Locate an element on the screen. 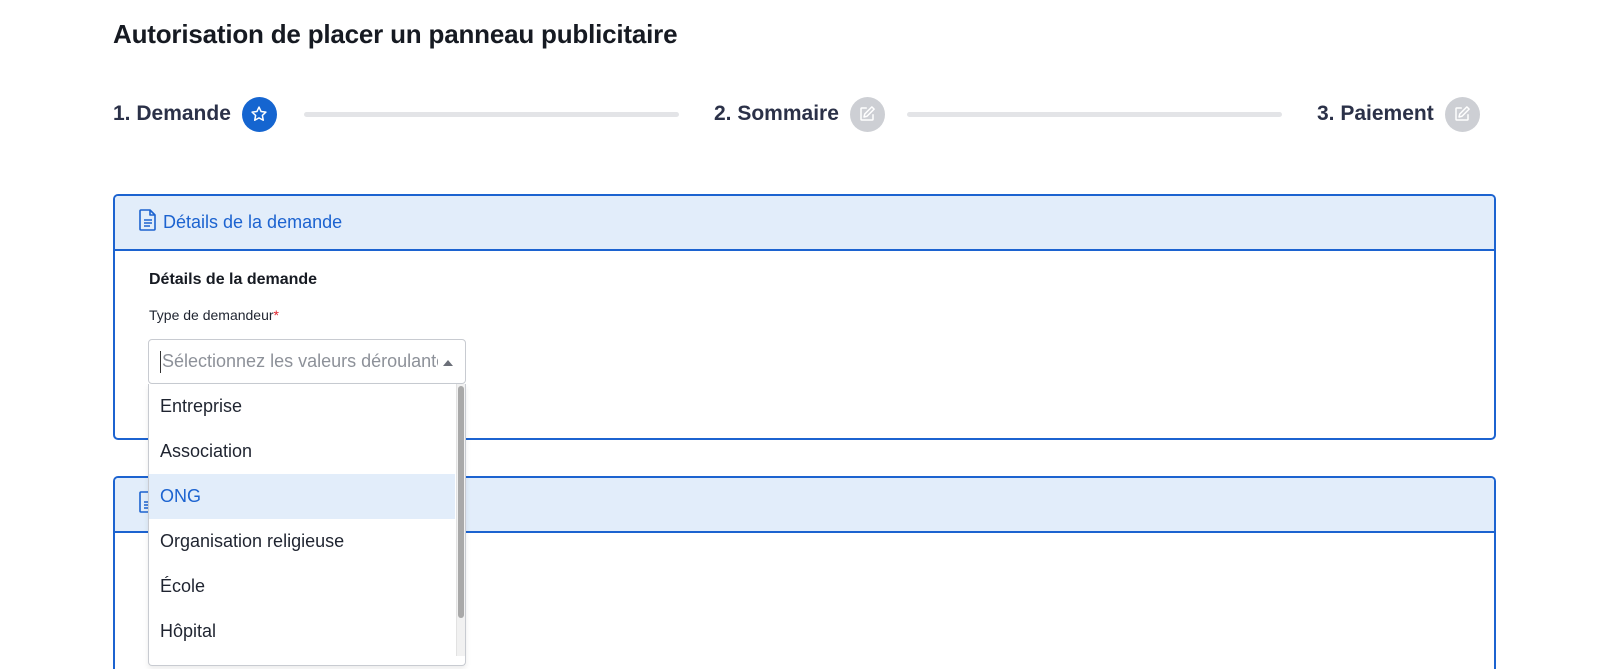 This screenshot has height=669, width=1600. section-title: Détails de la demande is located at coordinates (233, 279).